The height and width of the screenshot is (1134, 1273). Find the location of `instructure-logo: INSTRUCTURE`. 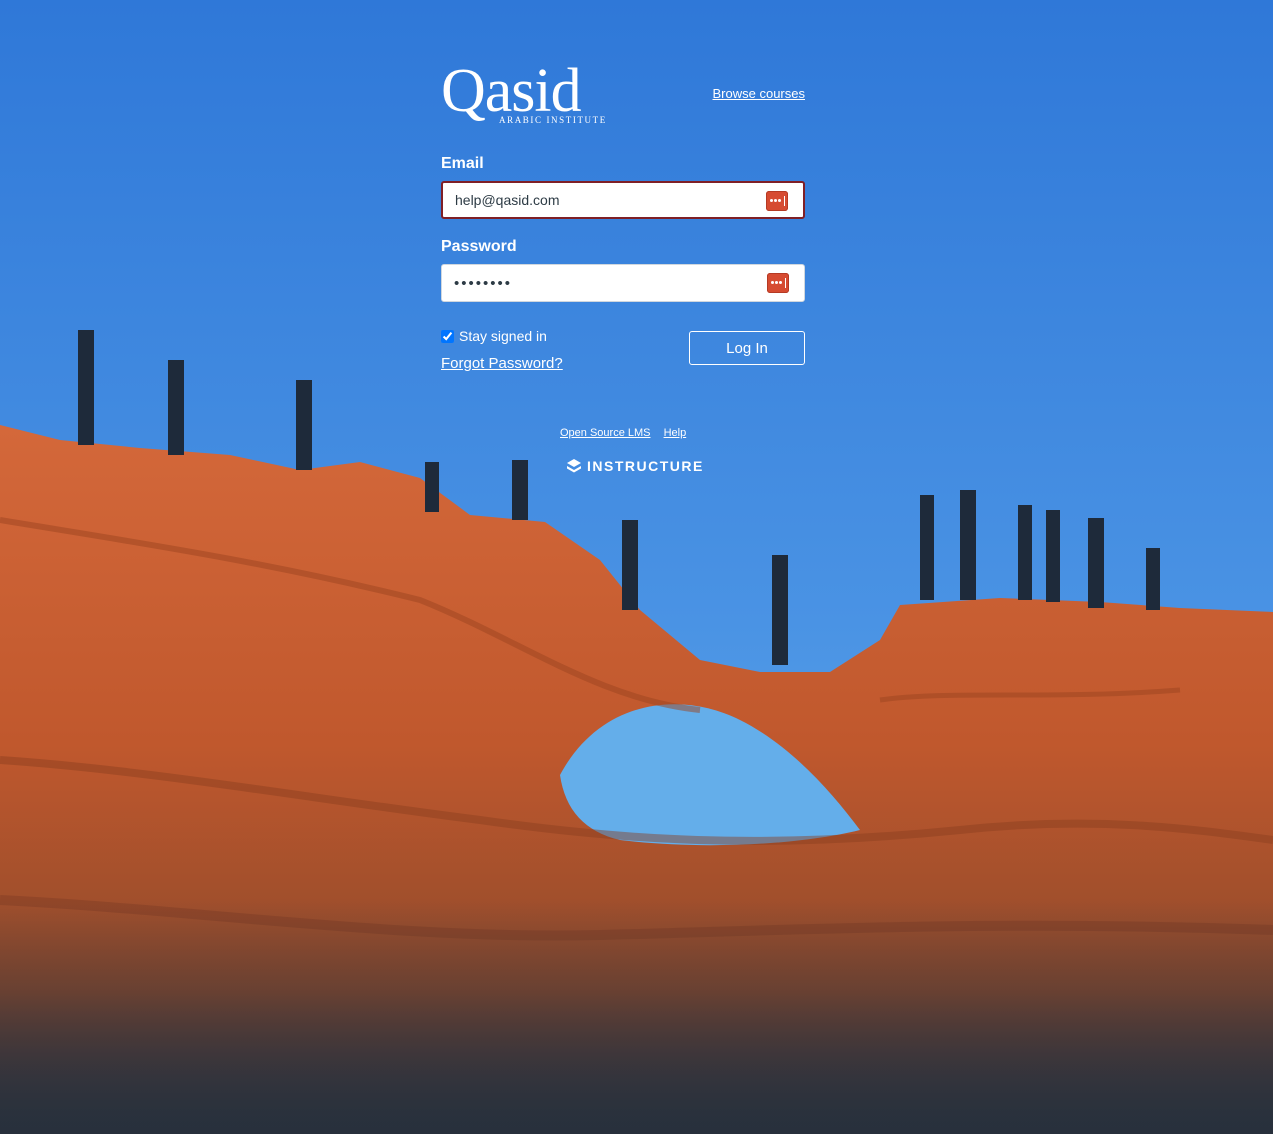

instructure-logo: INSTRUCTURE is located at coordinates (635, 466).